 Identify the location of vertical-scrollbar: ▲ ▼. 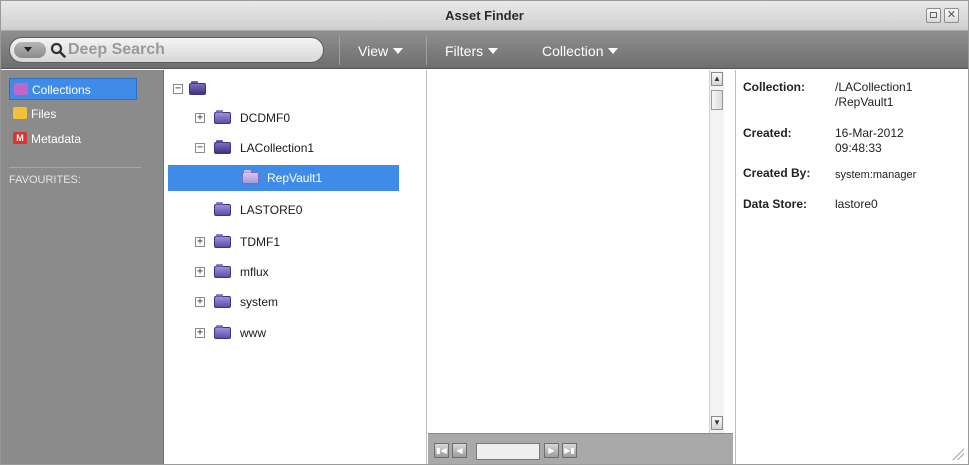
(716, 253).